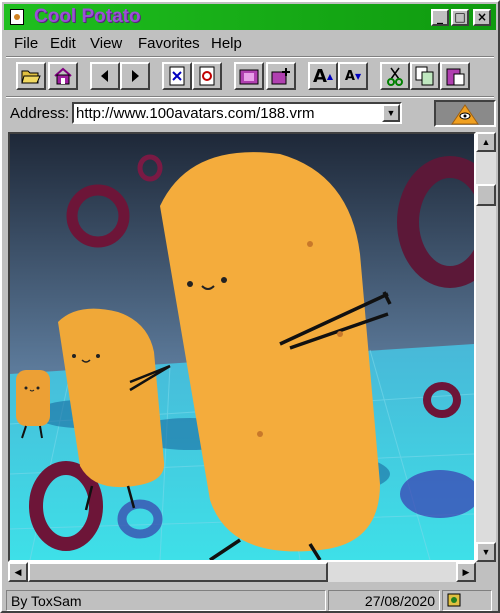 This screenshot has height=613, width=500. I want to click on home-icon, so click(63, 76).